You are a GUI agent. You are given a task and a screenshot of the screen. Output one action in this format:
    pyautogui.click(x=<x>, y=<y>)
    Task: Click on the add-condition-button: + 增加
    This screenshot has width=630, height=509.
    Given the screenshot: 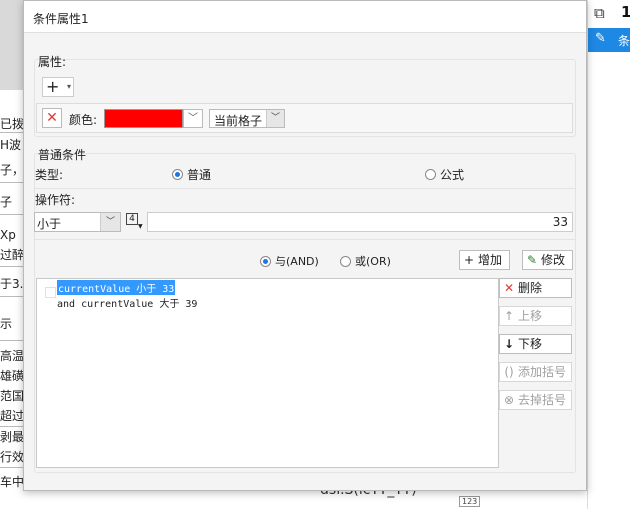 What is the action you would take?
    pyautogui.click(x=484, y=260)
    